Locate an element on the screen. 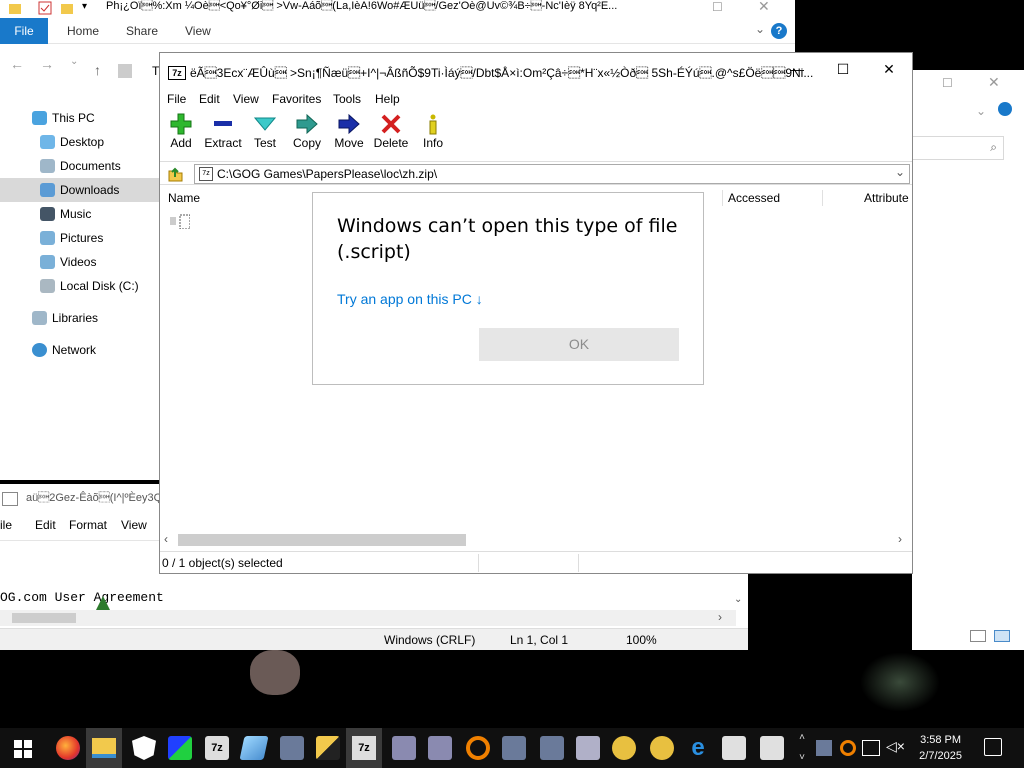 Image resolution: width=1024 pixels, height=768 pixels. back-arrow-icon: ← is located at coordinates (17, 64).